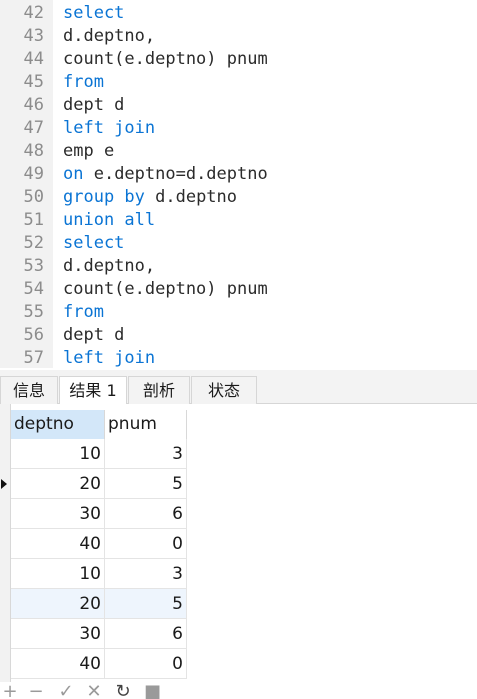  What do you see at coordinates (33, 82) in the screenshot?
I see `line-number: 45` at bounding box center [33, 82].